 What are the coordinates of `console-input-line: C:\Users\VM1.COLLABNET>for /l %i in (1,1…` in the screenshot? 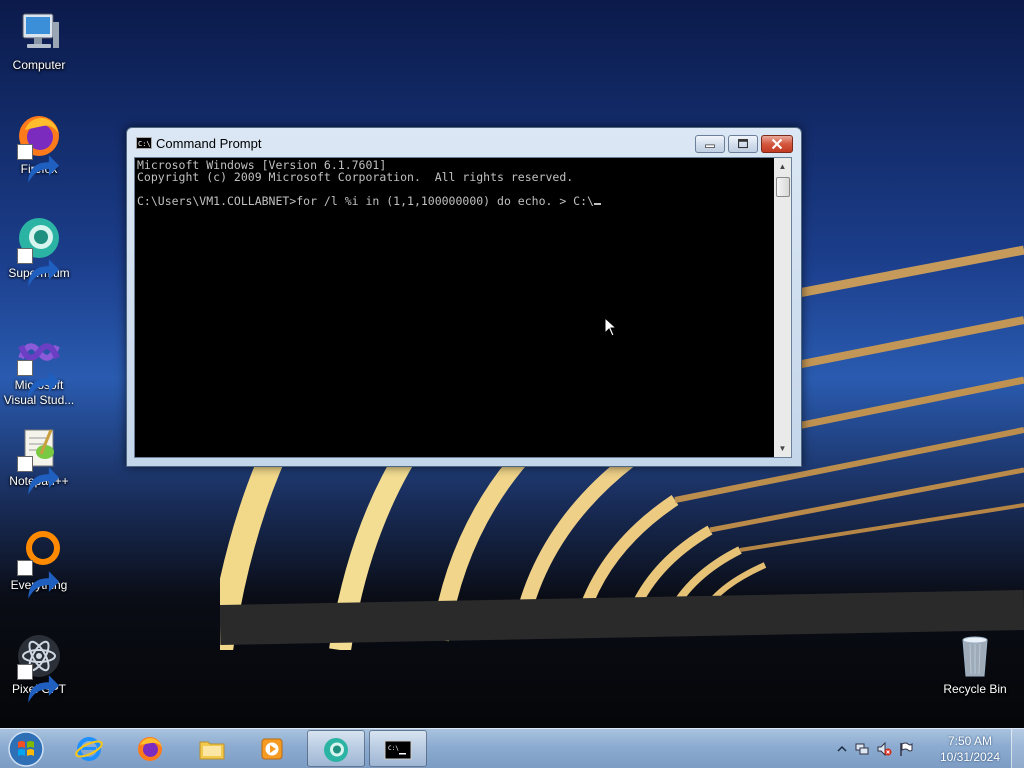 It's located at (454, 201).